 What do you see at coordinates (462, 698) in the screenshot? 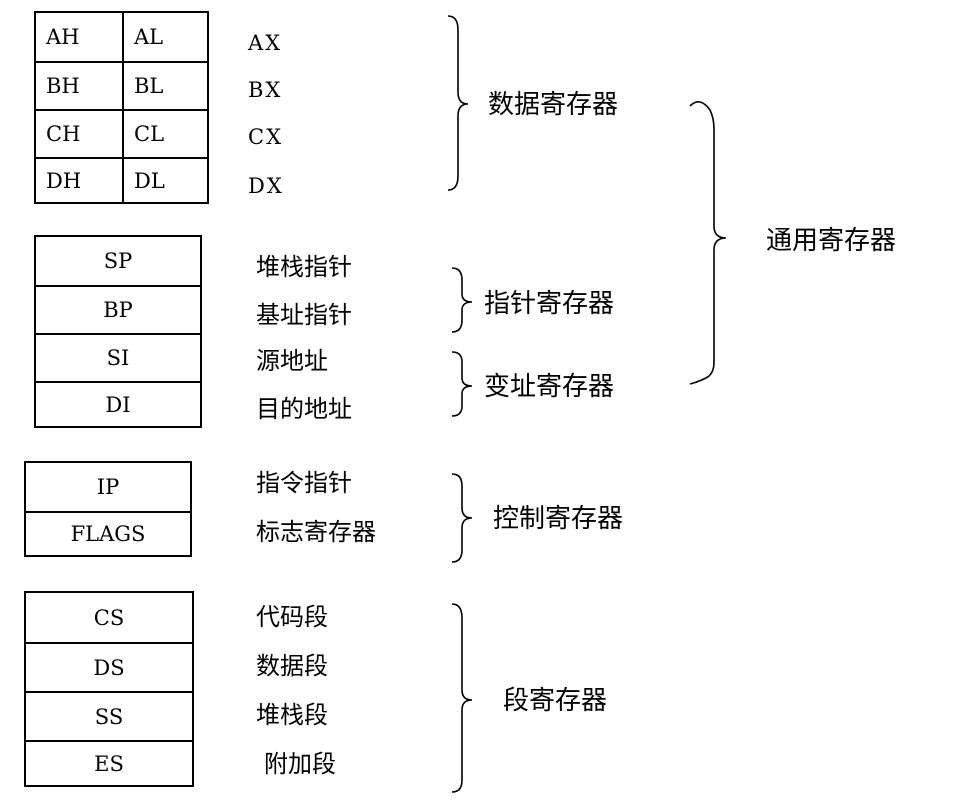
I see `brace-segment-registers` at bounding box center [462, 698].